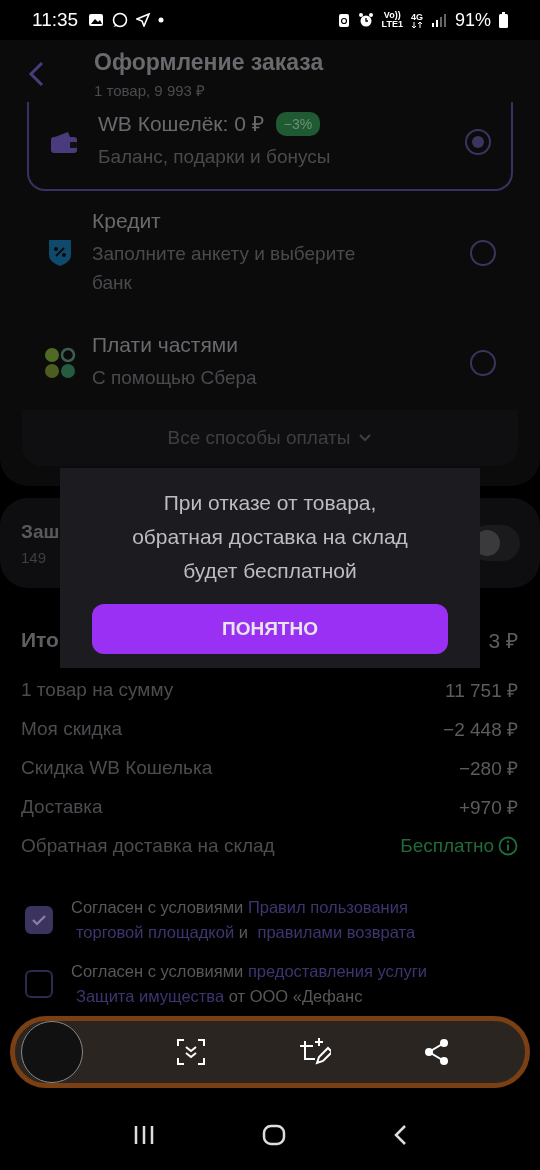 Image resolution: width=540 pixels, height=1170 pixels. Describe the element at coordinates (392, 15) in the screenshot. I see `network-label: Vo))` at that location.